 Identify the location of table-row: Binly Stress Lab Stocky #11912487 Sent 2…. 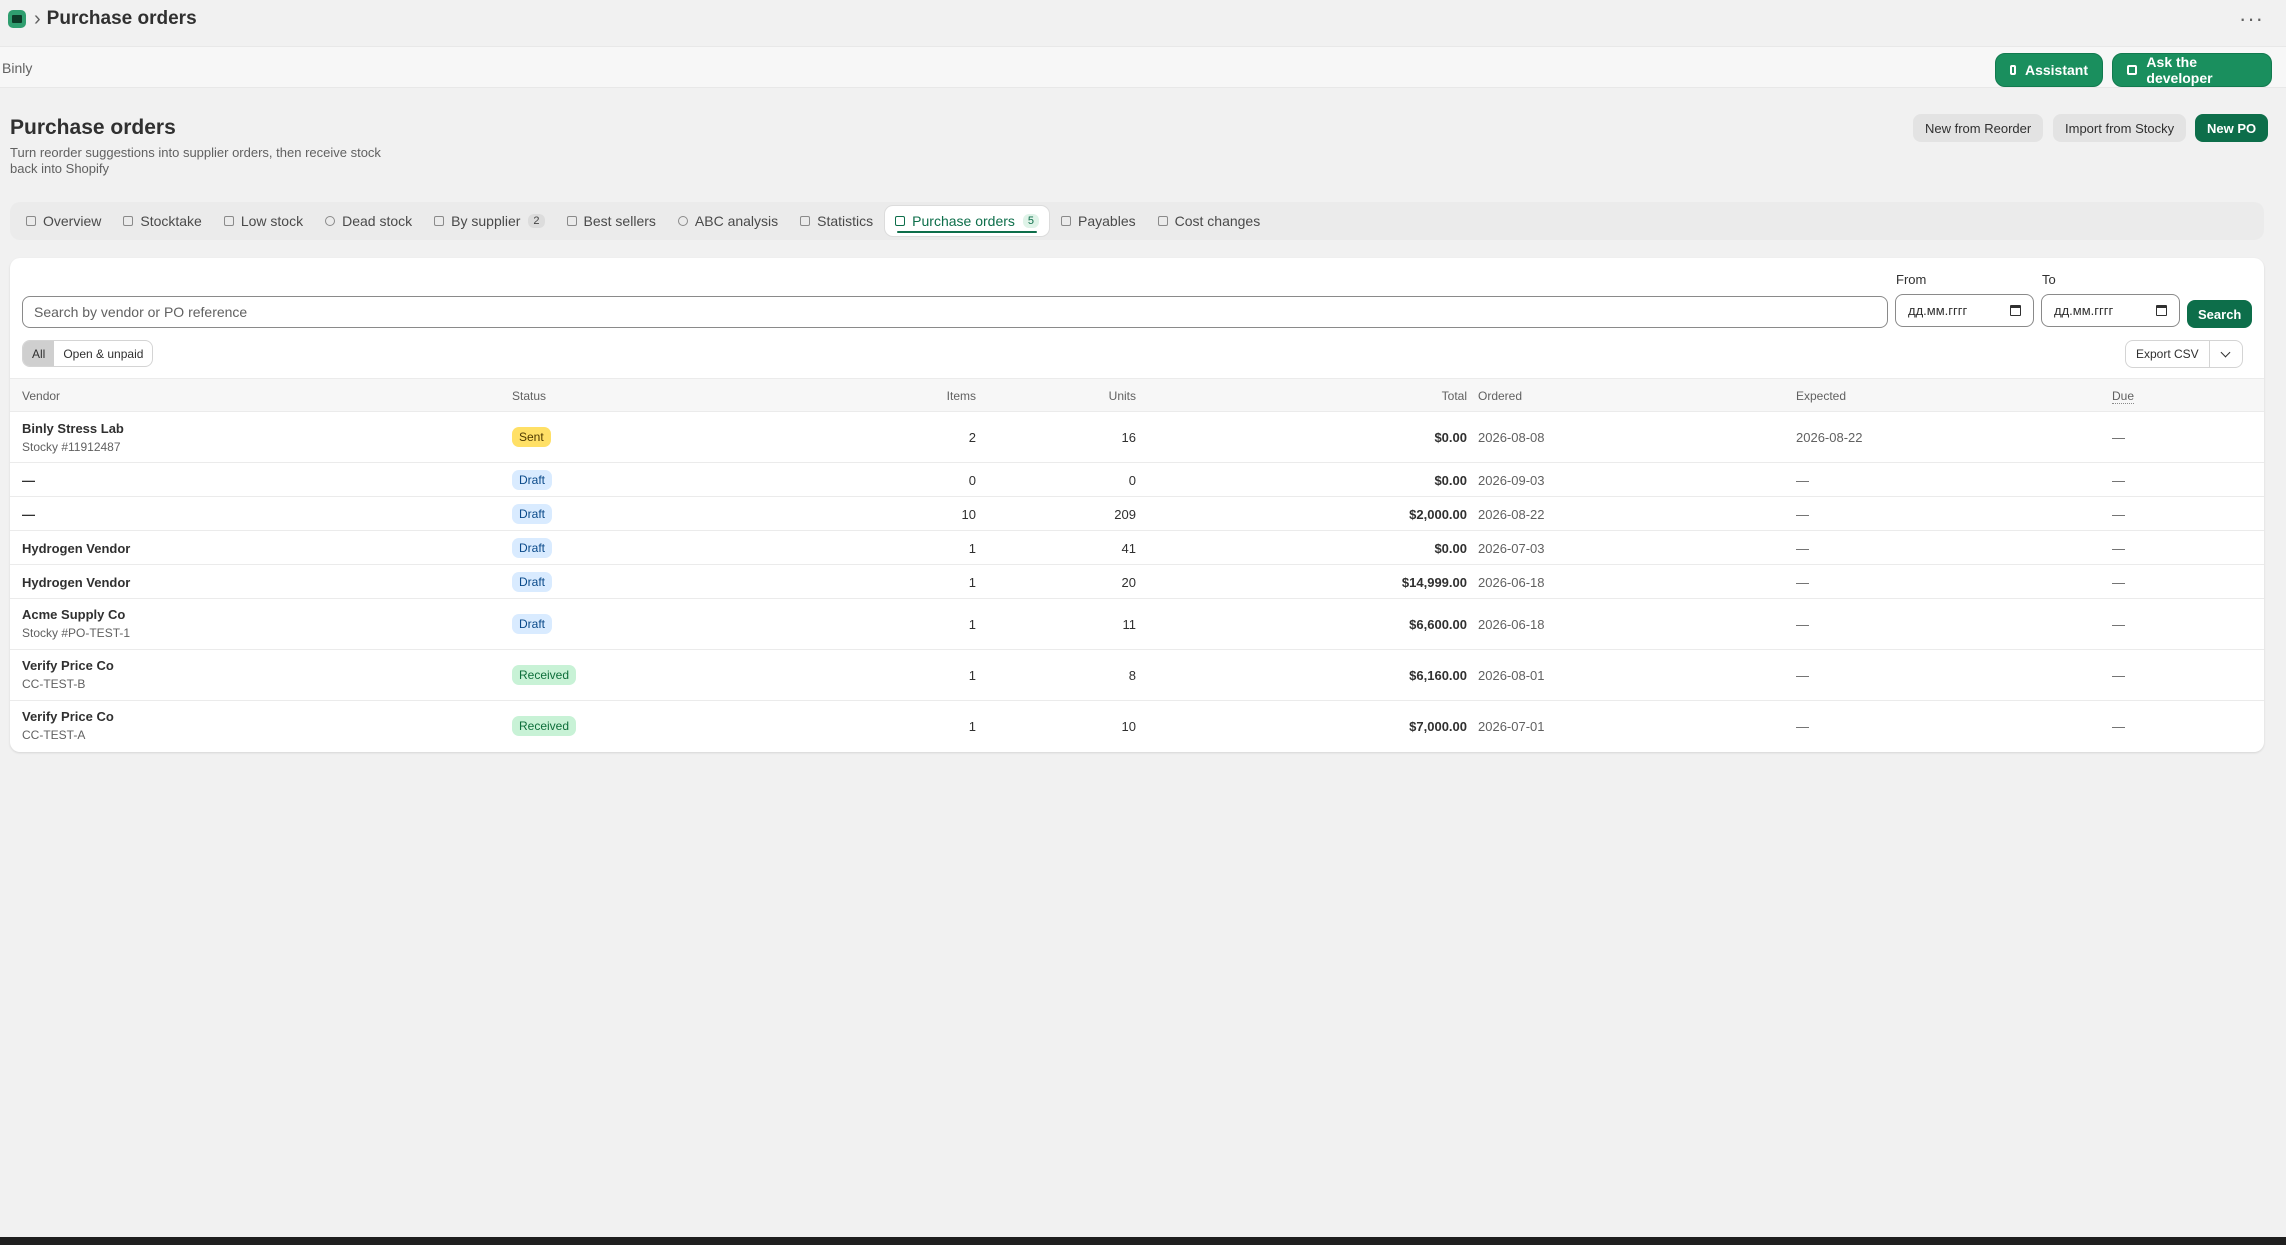
(1137, 437).